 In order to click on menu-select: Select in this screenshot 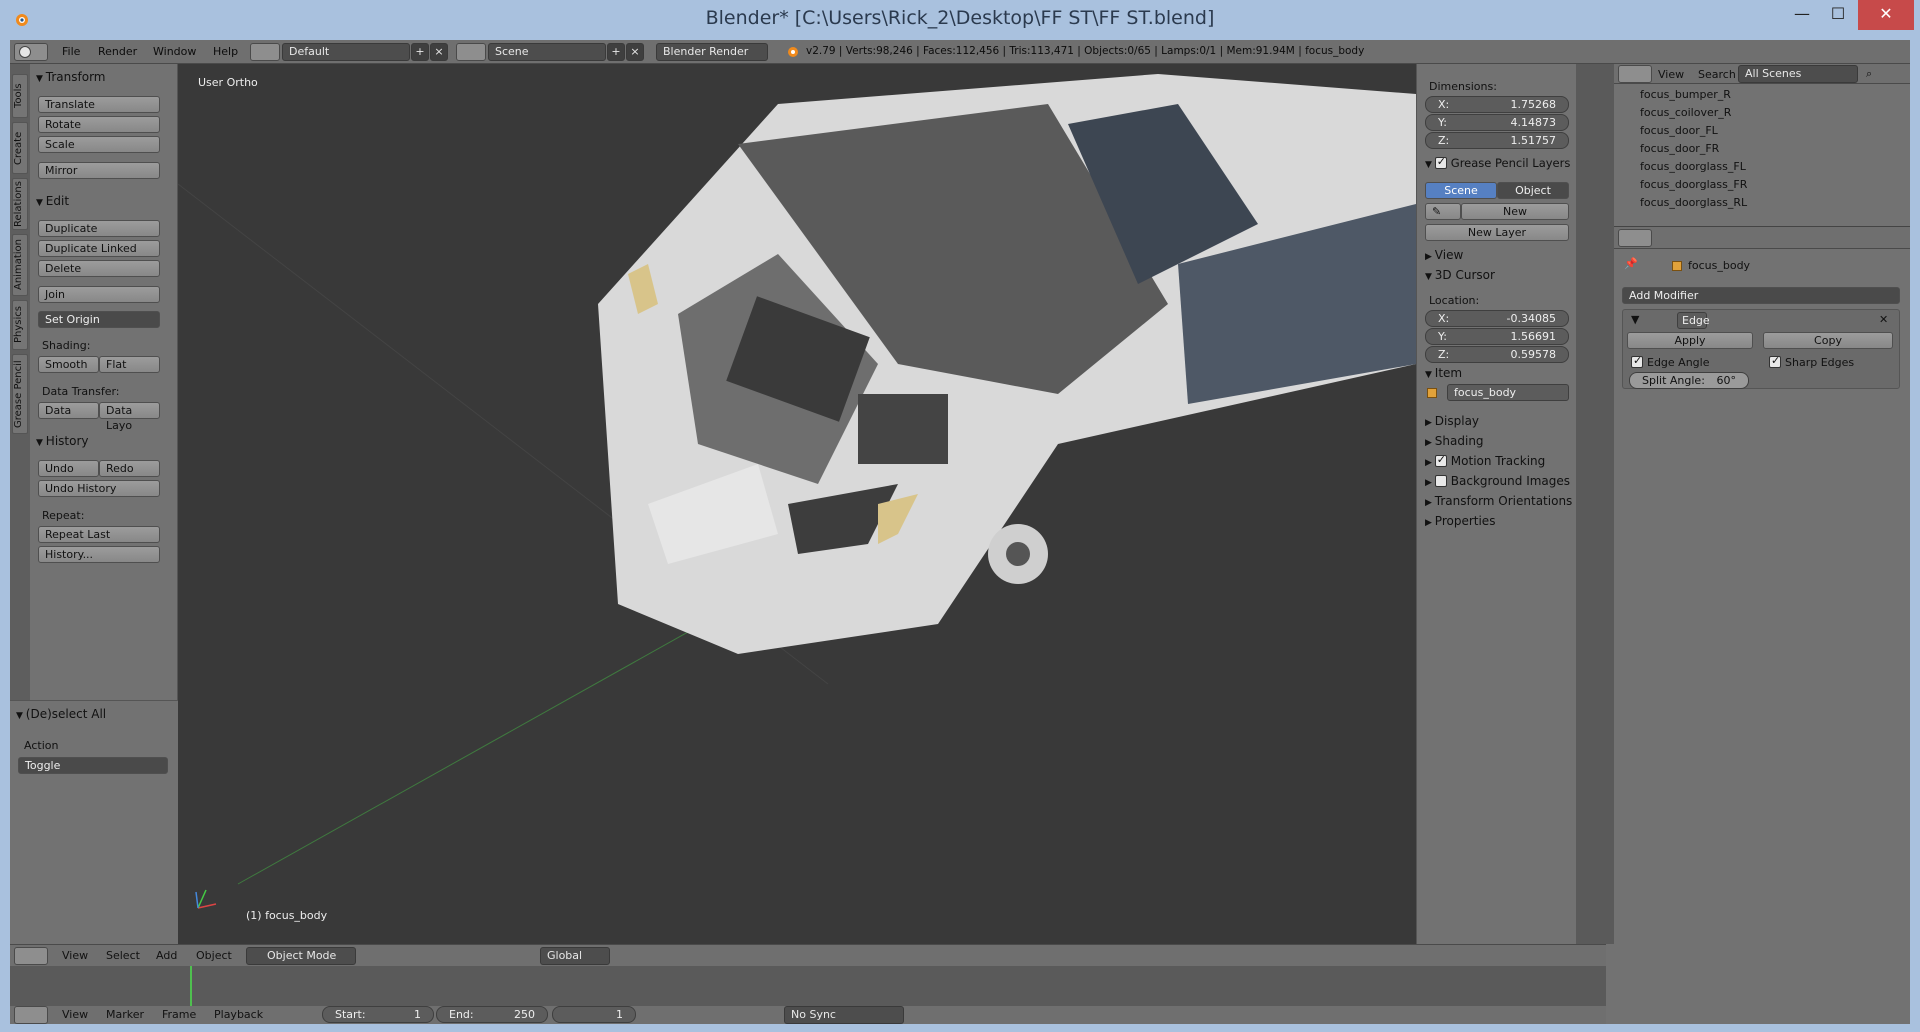, I will do `click(123, 955)`.